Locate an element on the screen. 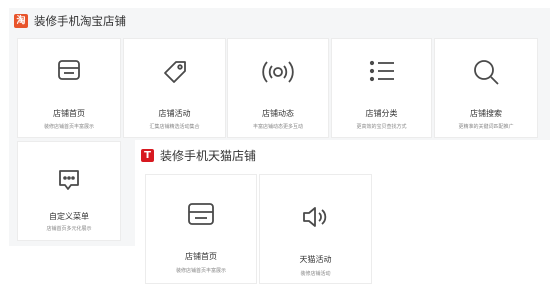 The width and height of the screenshot is (550, 292). card-description: 装修店铺活动 is located at coordinates (315, 274).